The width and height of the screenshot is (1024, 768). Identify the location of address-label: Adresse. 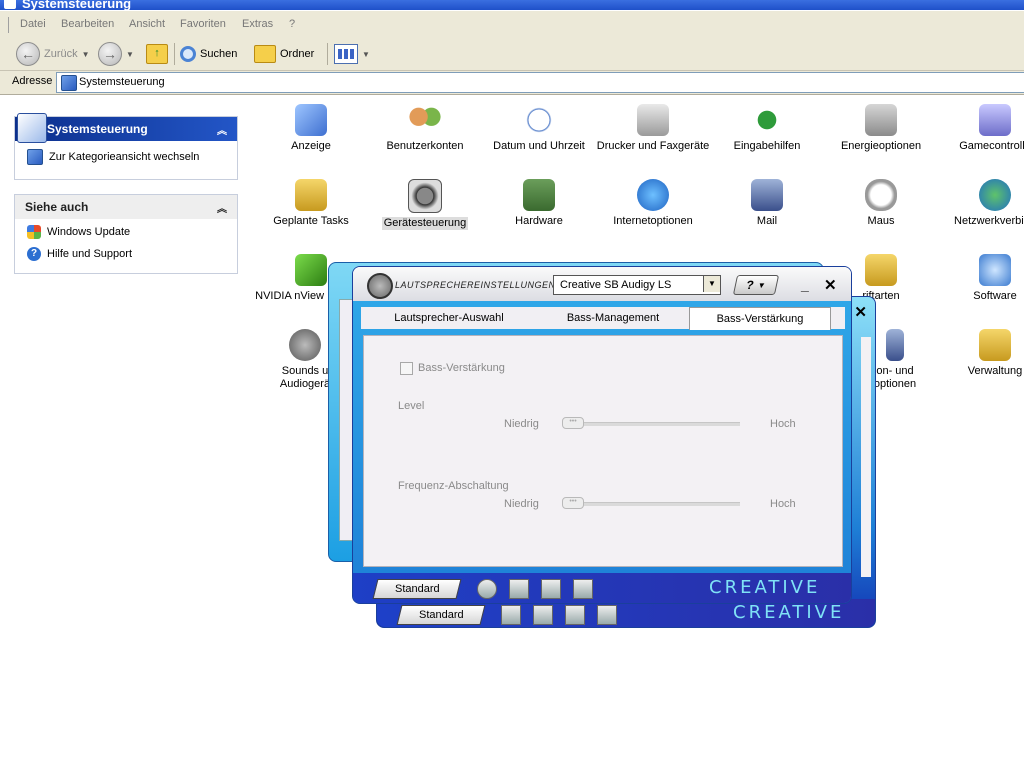
(32, 81).